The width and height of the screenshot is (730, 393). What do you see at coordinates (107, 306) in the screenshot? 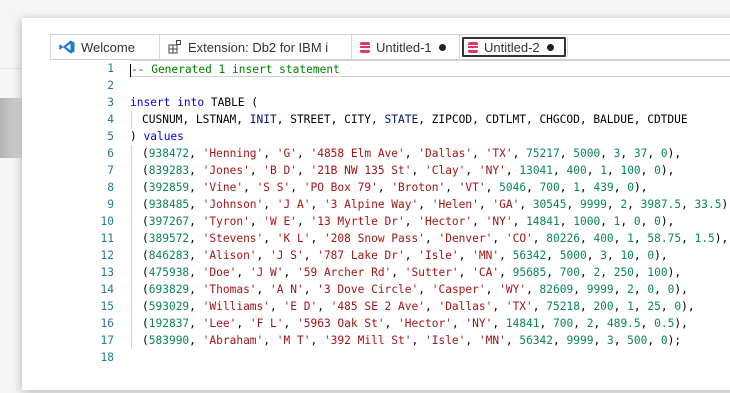
I see `line-number: 15` at bounding box center [107, 306].